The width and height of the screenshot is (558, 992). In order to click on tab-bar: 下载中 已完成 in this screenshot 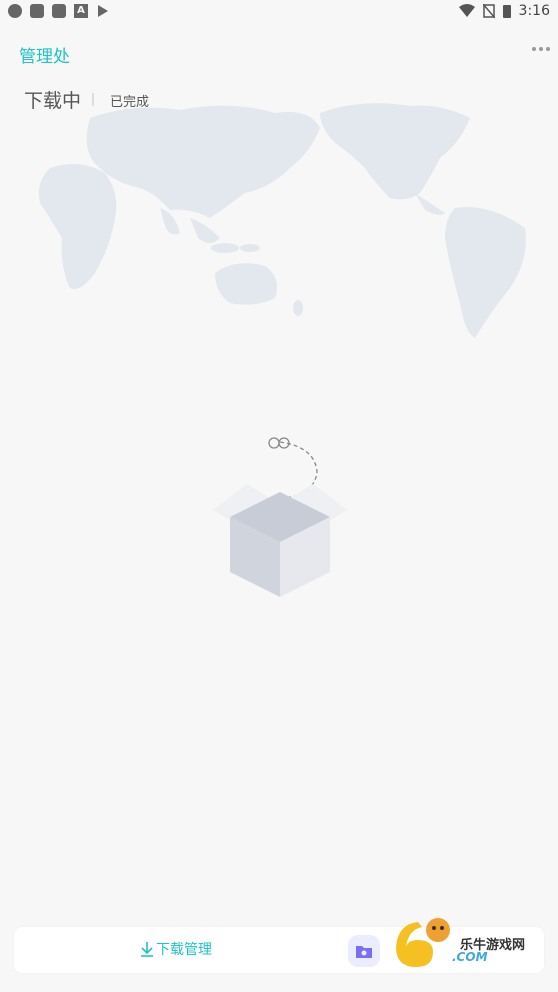, I will do `click(279, 99)`.